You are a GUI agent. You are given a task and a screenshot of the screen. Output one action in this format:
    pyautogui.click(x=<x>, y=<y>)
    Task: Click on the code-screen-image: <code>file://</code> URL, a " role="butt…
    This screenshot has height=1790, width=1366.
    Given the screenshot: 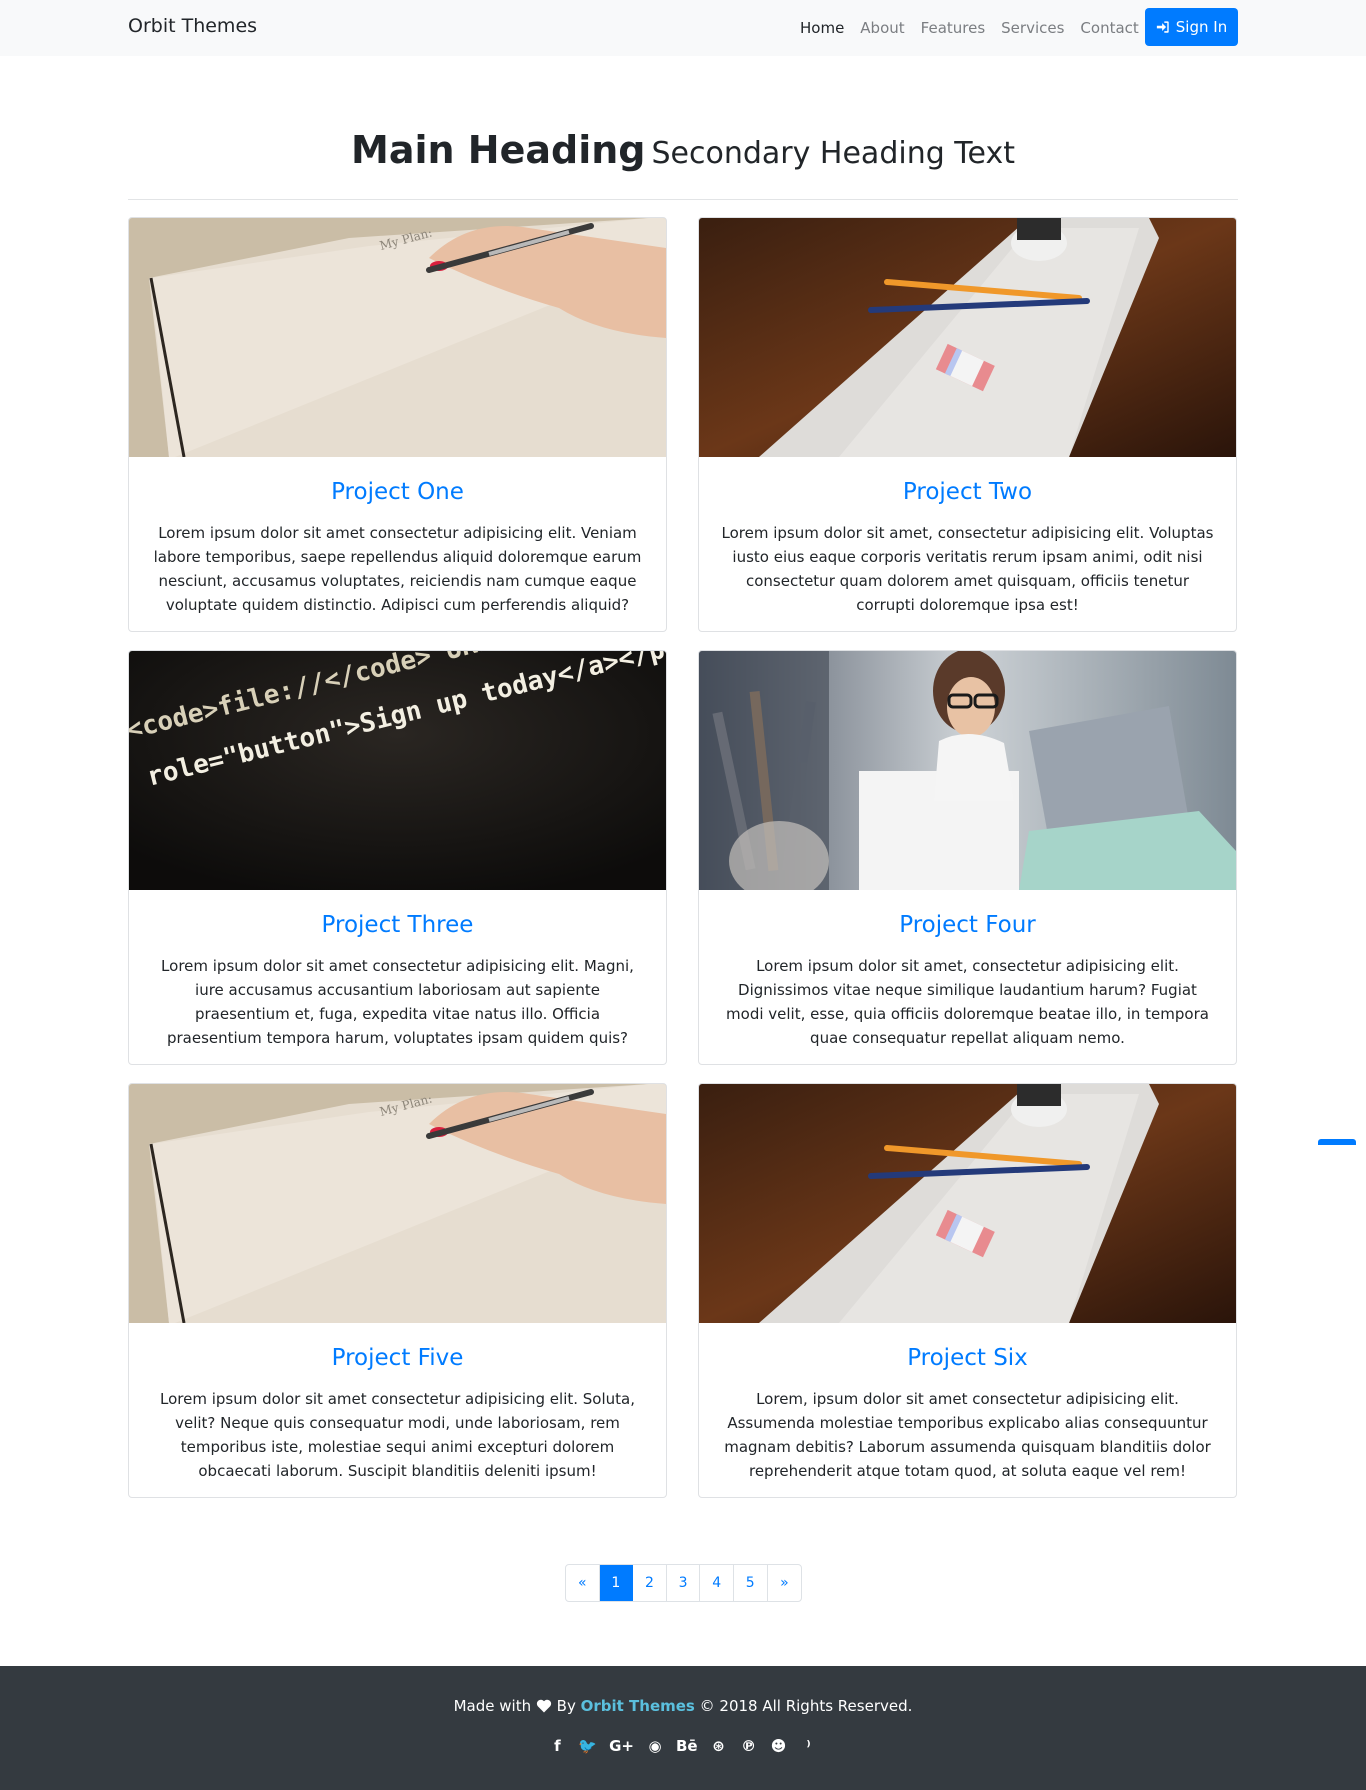 What is the action you would take?
    pyautogui.click(x=397, y=770)
    